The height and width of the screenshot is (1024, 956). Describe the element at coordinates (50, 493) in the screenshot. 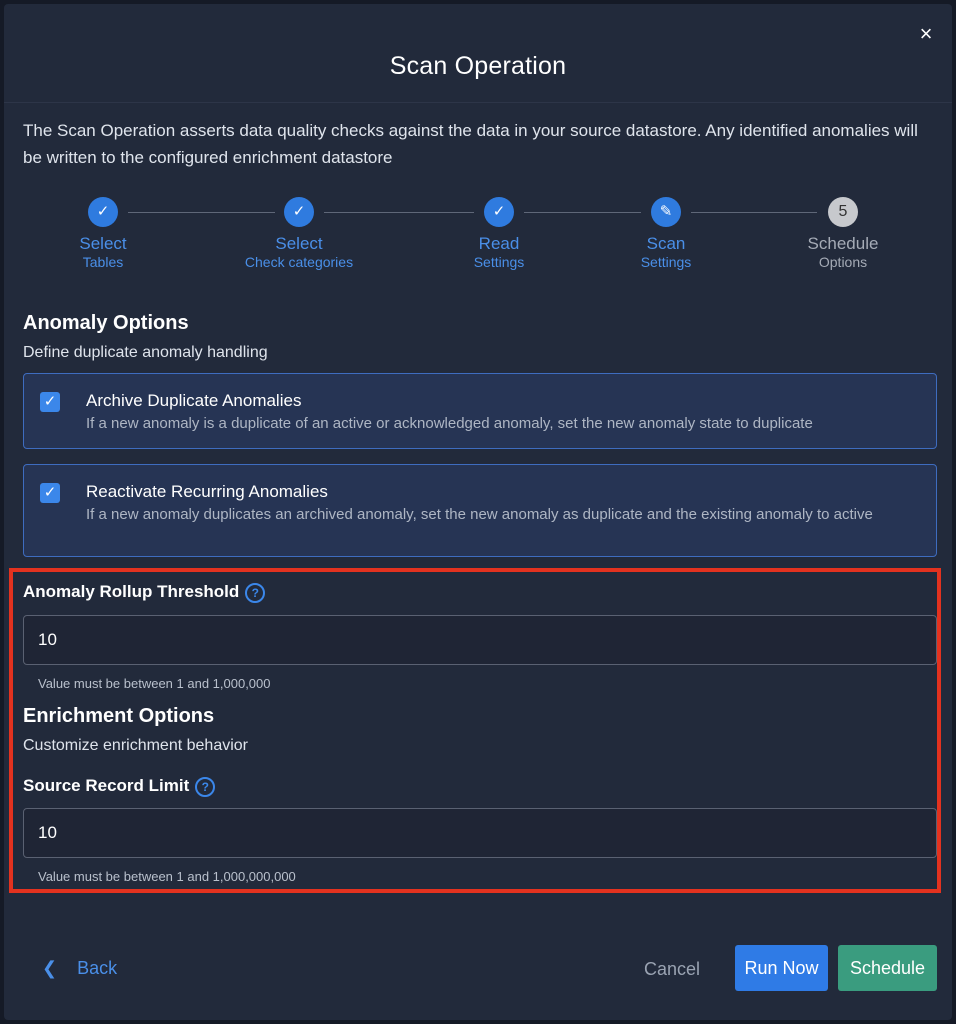

I see `reactivate-recurring-checkbox: ✓` at that location.